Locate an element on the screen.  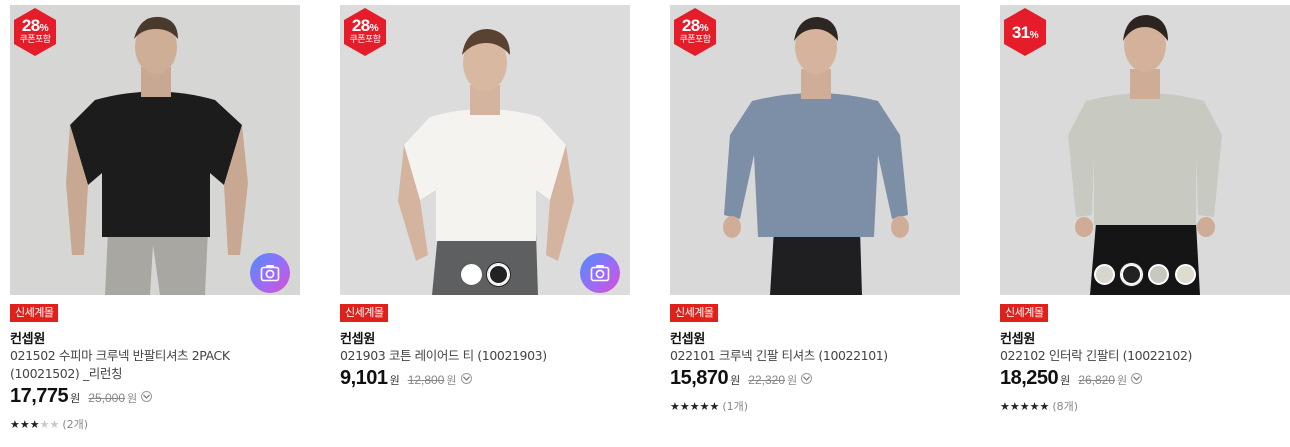
sale-price: 18,250 is located at coordinates (1029, 378).